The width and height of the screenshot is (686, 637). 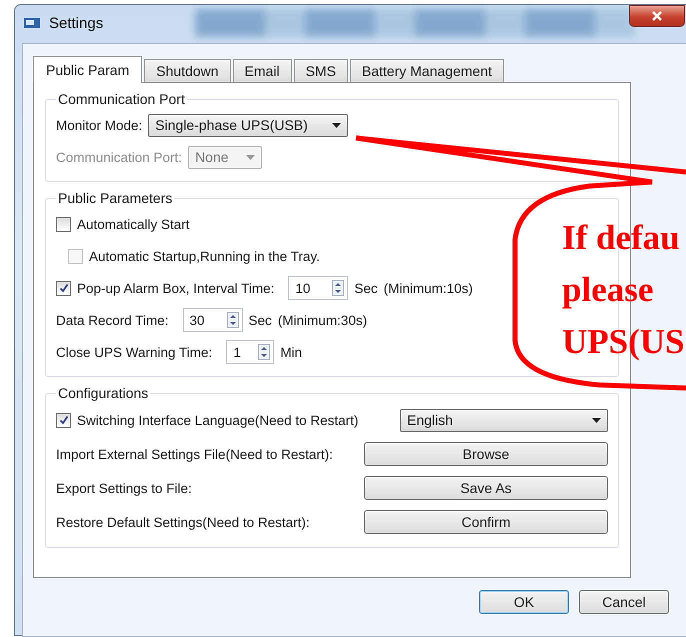 What do you see at coordinates (212, 320) in the screenshot?
I see `number-spinner: 30` at bounding box center [212, 320].